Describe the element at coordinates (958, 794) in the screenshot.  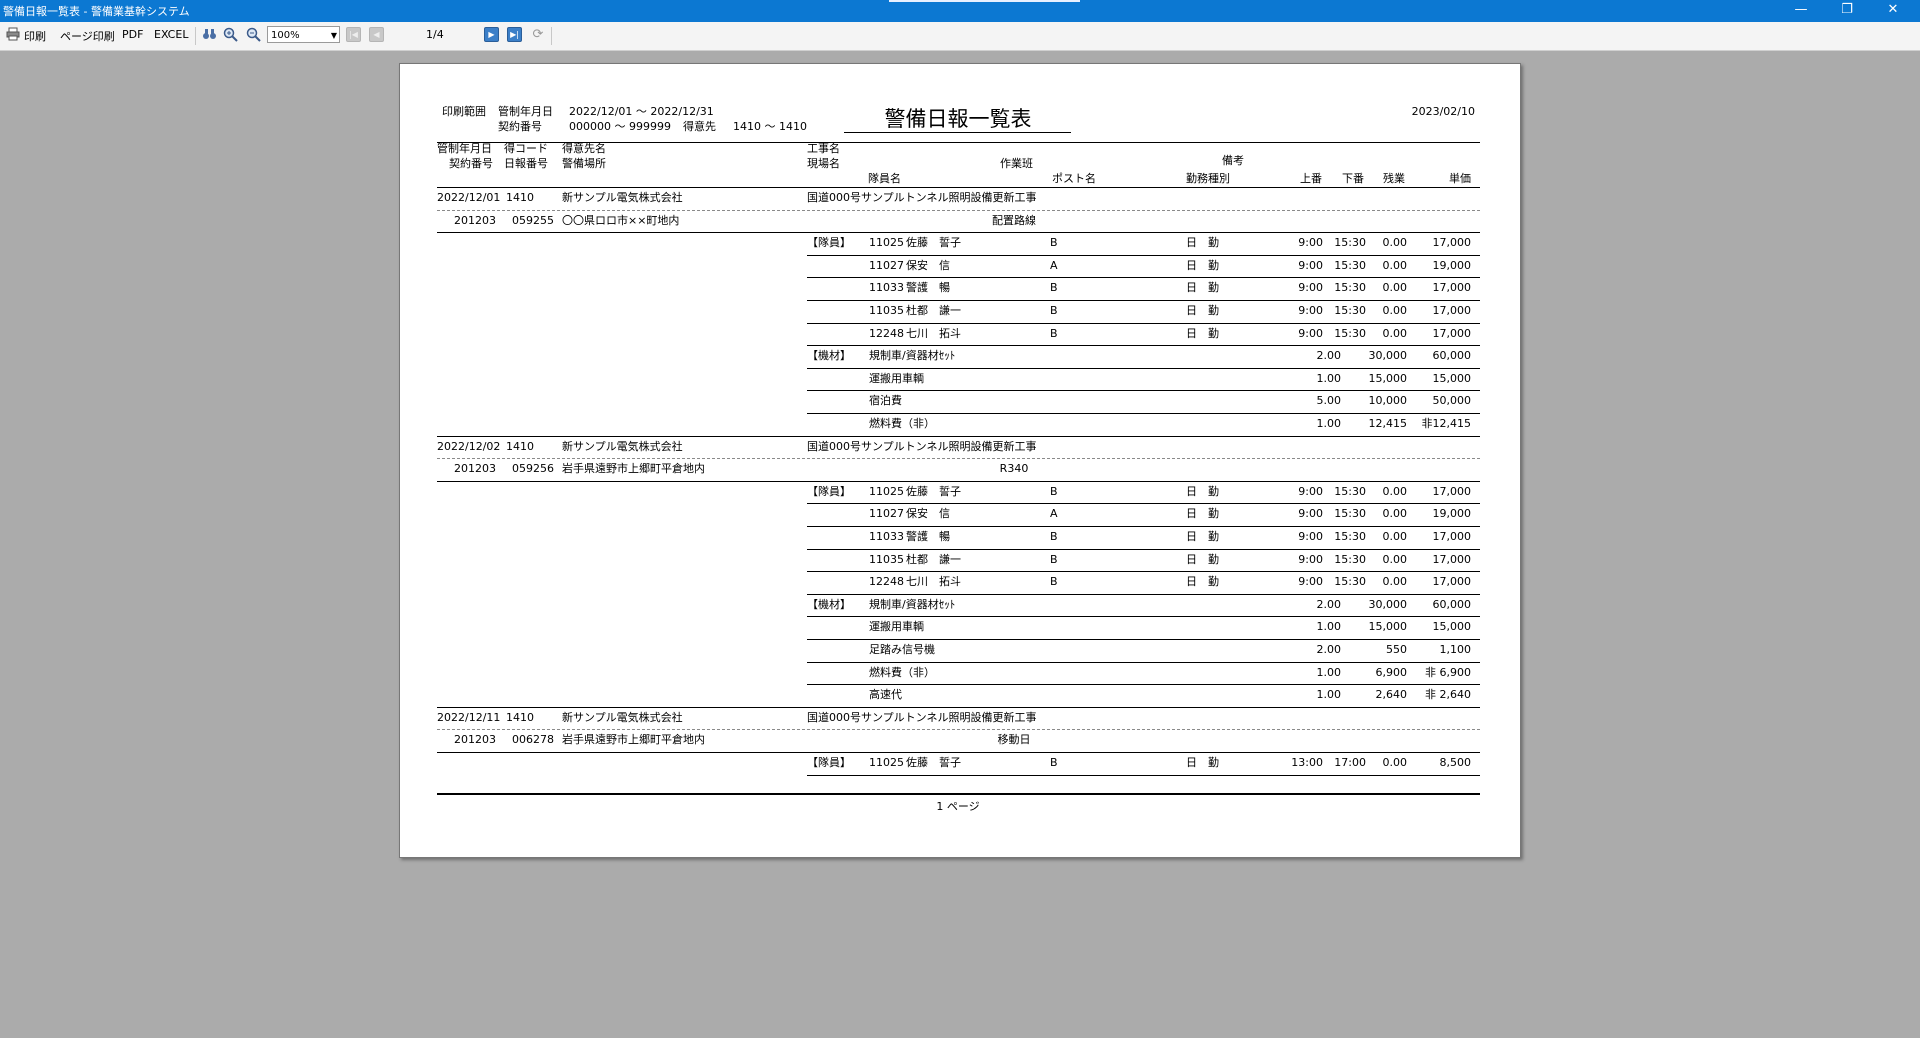
I see `footer-rule` at that location.